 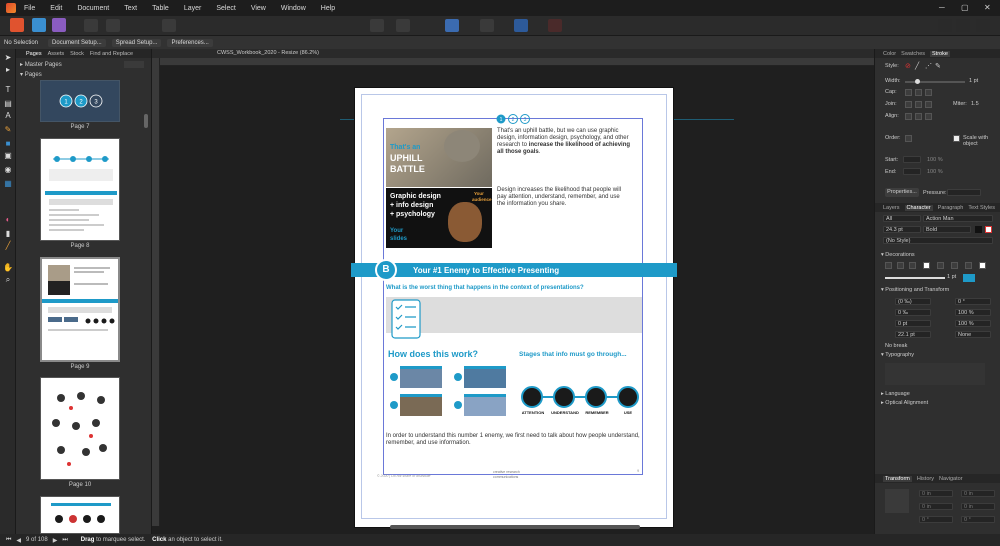 I want to click on transform-w-field: 0 in, so click(x=978, y=493).